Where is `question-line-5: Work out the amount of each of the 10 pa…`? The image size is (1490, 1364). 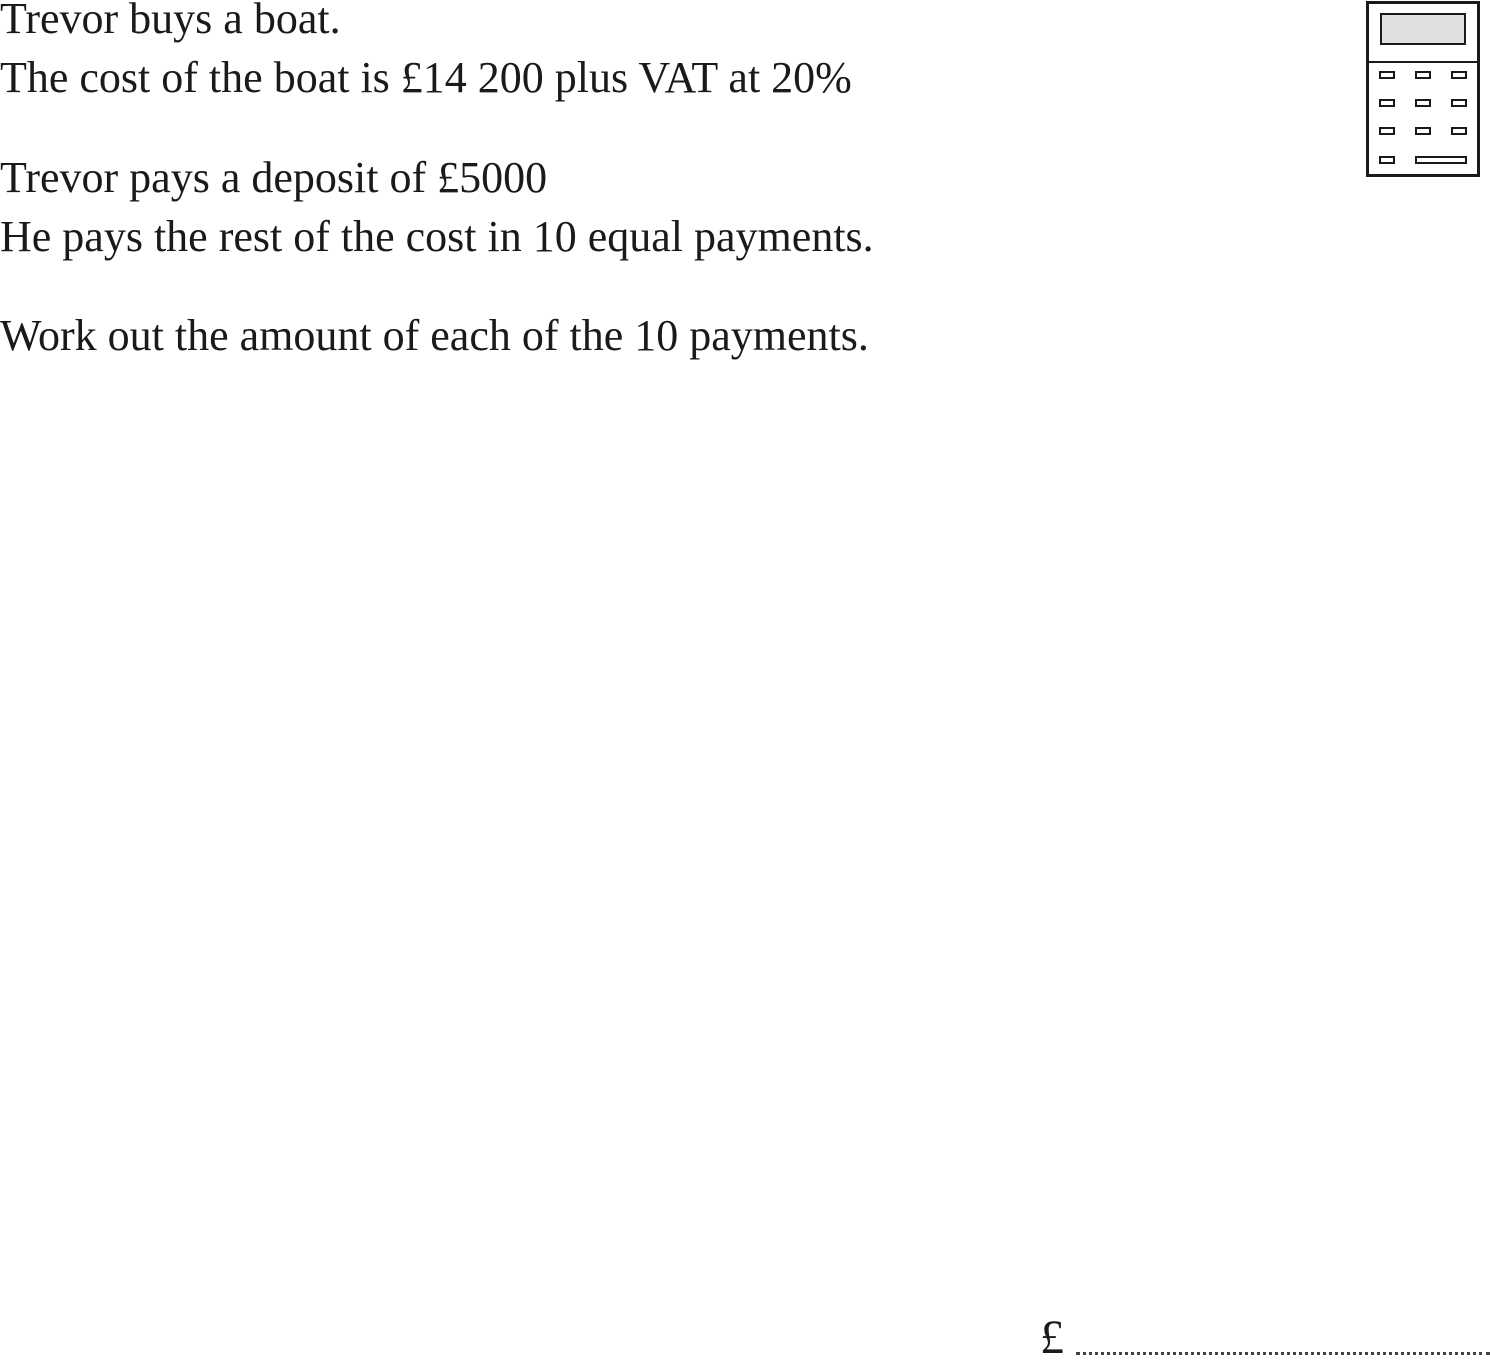
question-line-5: Work out the amount of each of the 10 pa… is located at coordinates (434, 335).